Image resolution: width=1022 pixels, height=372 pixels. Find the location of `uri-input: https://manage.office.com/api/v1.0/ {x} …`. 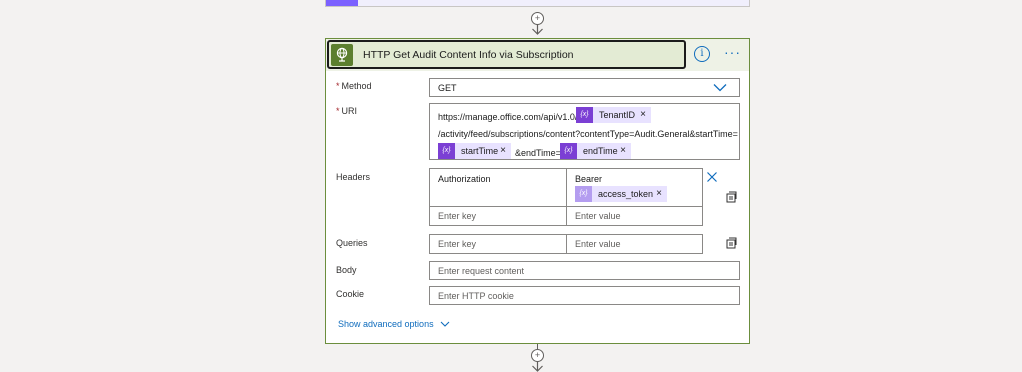

uri-input: https://manage.office.com/api/v1.0/ {x} … is located at coordinates (584, 131).